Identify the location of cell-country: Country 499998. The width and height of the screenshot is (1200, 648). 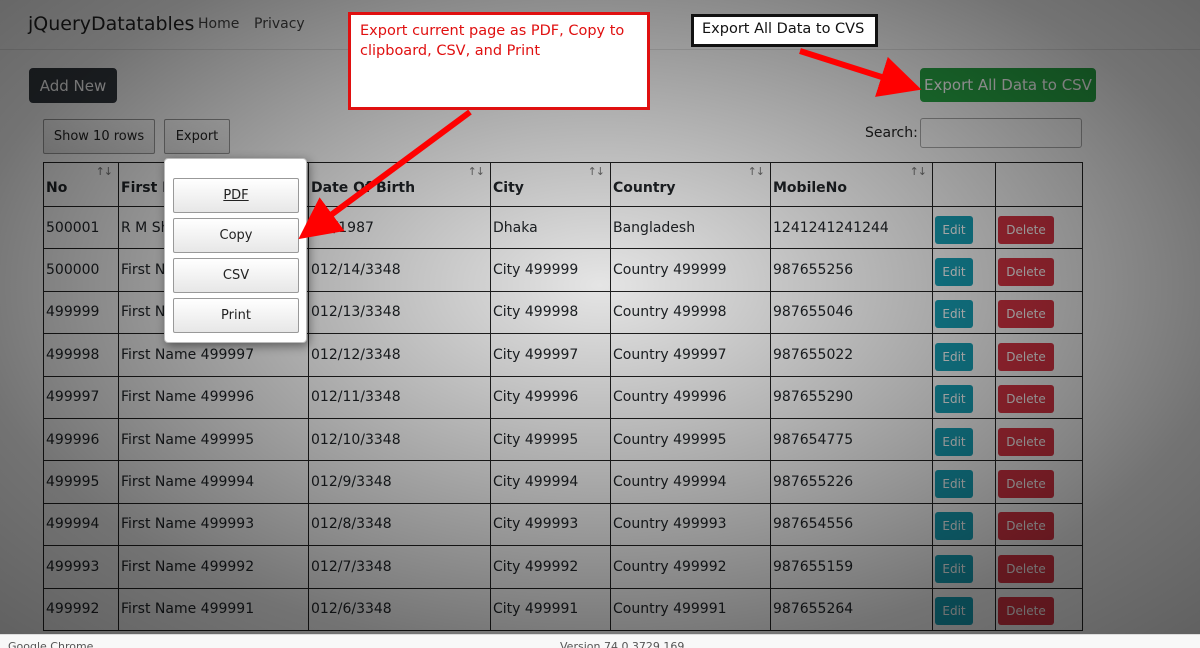
(690, 312).